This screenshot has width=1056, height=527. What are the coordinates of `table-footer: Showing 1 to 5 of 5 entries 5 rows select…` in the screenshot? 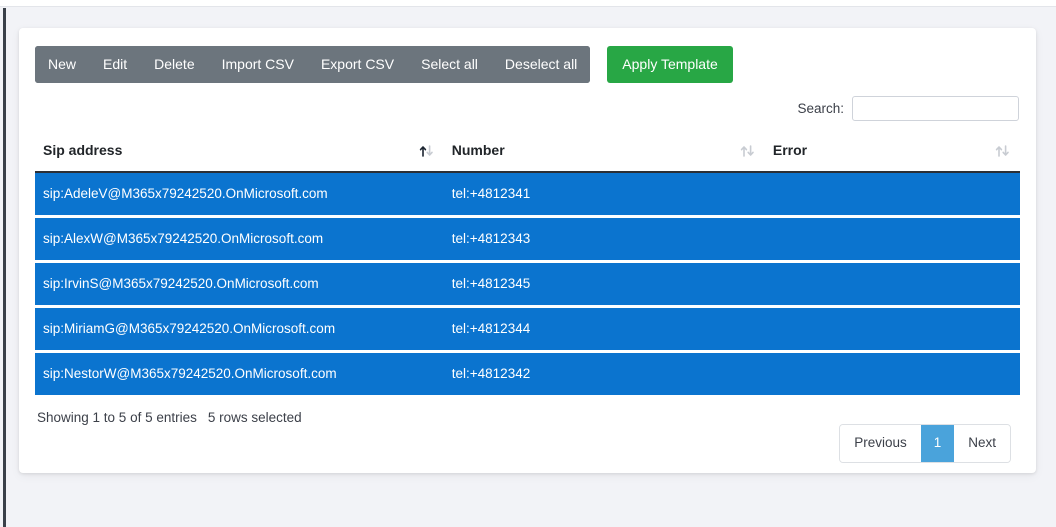 It's located at (527, 435).